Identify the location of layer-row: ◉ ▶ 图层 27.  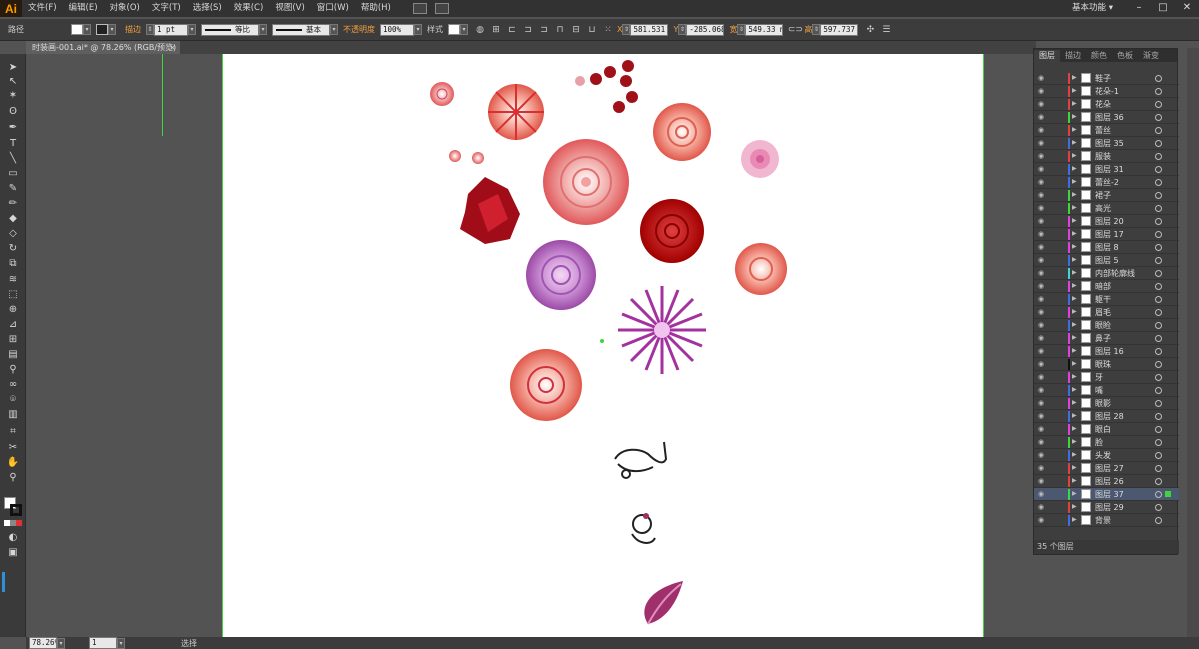
(1106, 468).